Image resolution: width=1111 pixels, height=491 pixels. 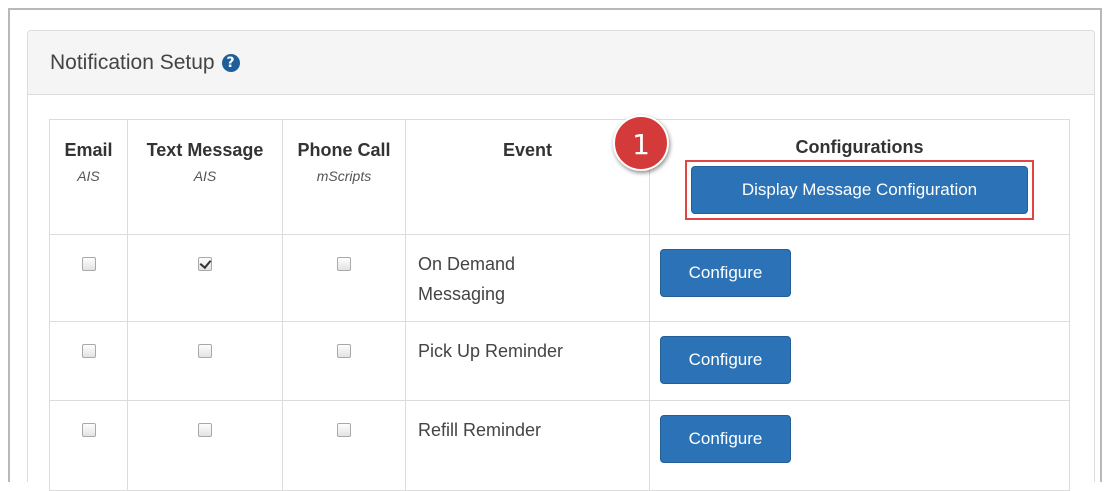 I want to click on text-header-provider: AIS, so click(x=205, y=176).